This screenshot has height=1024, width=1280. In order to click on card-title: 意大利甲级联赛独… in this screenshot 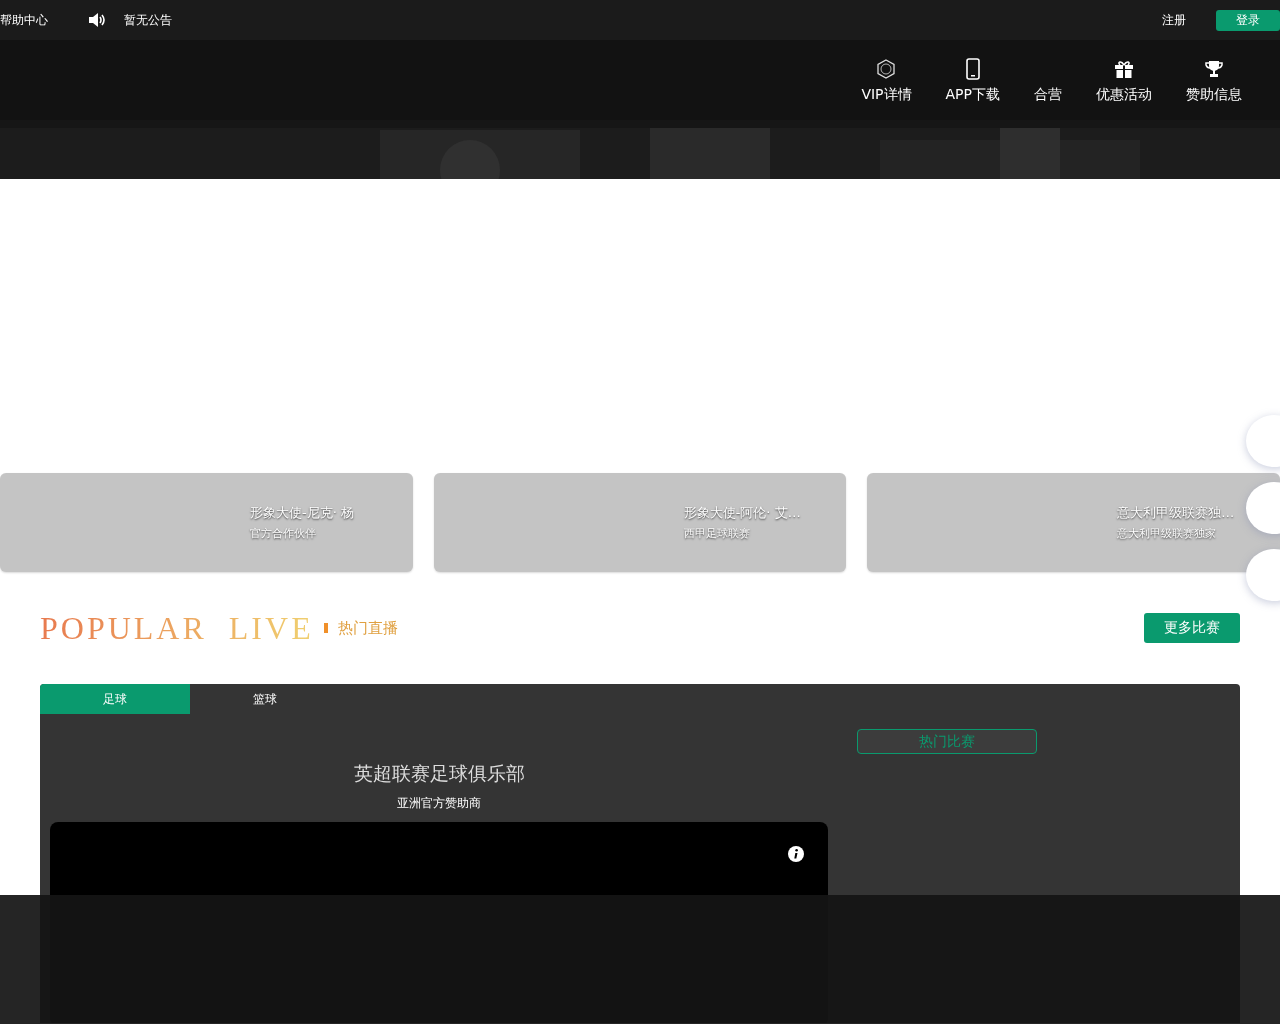, I will do `click(1176, 513)`.